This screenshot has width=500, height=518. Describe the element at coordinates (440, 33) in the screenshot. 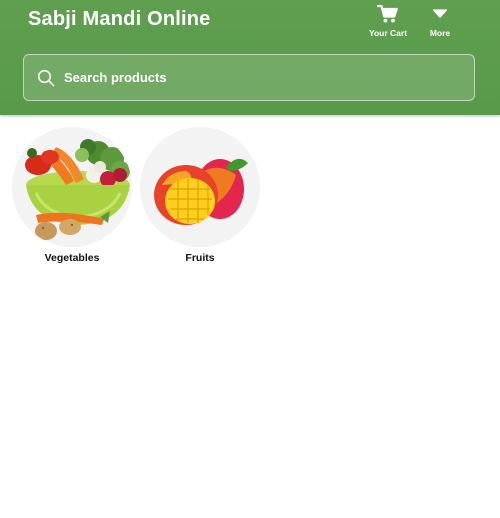

I see `more-label: More` at that location.